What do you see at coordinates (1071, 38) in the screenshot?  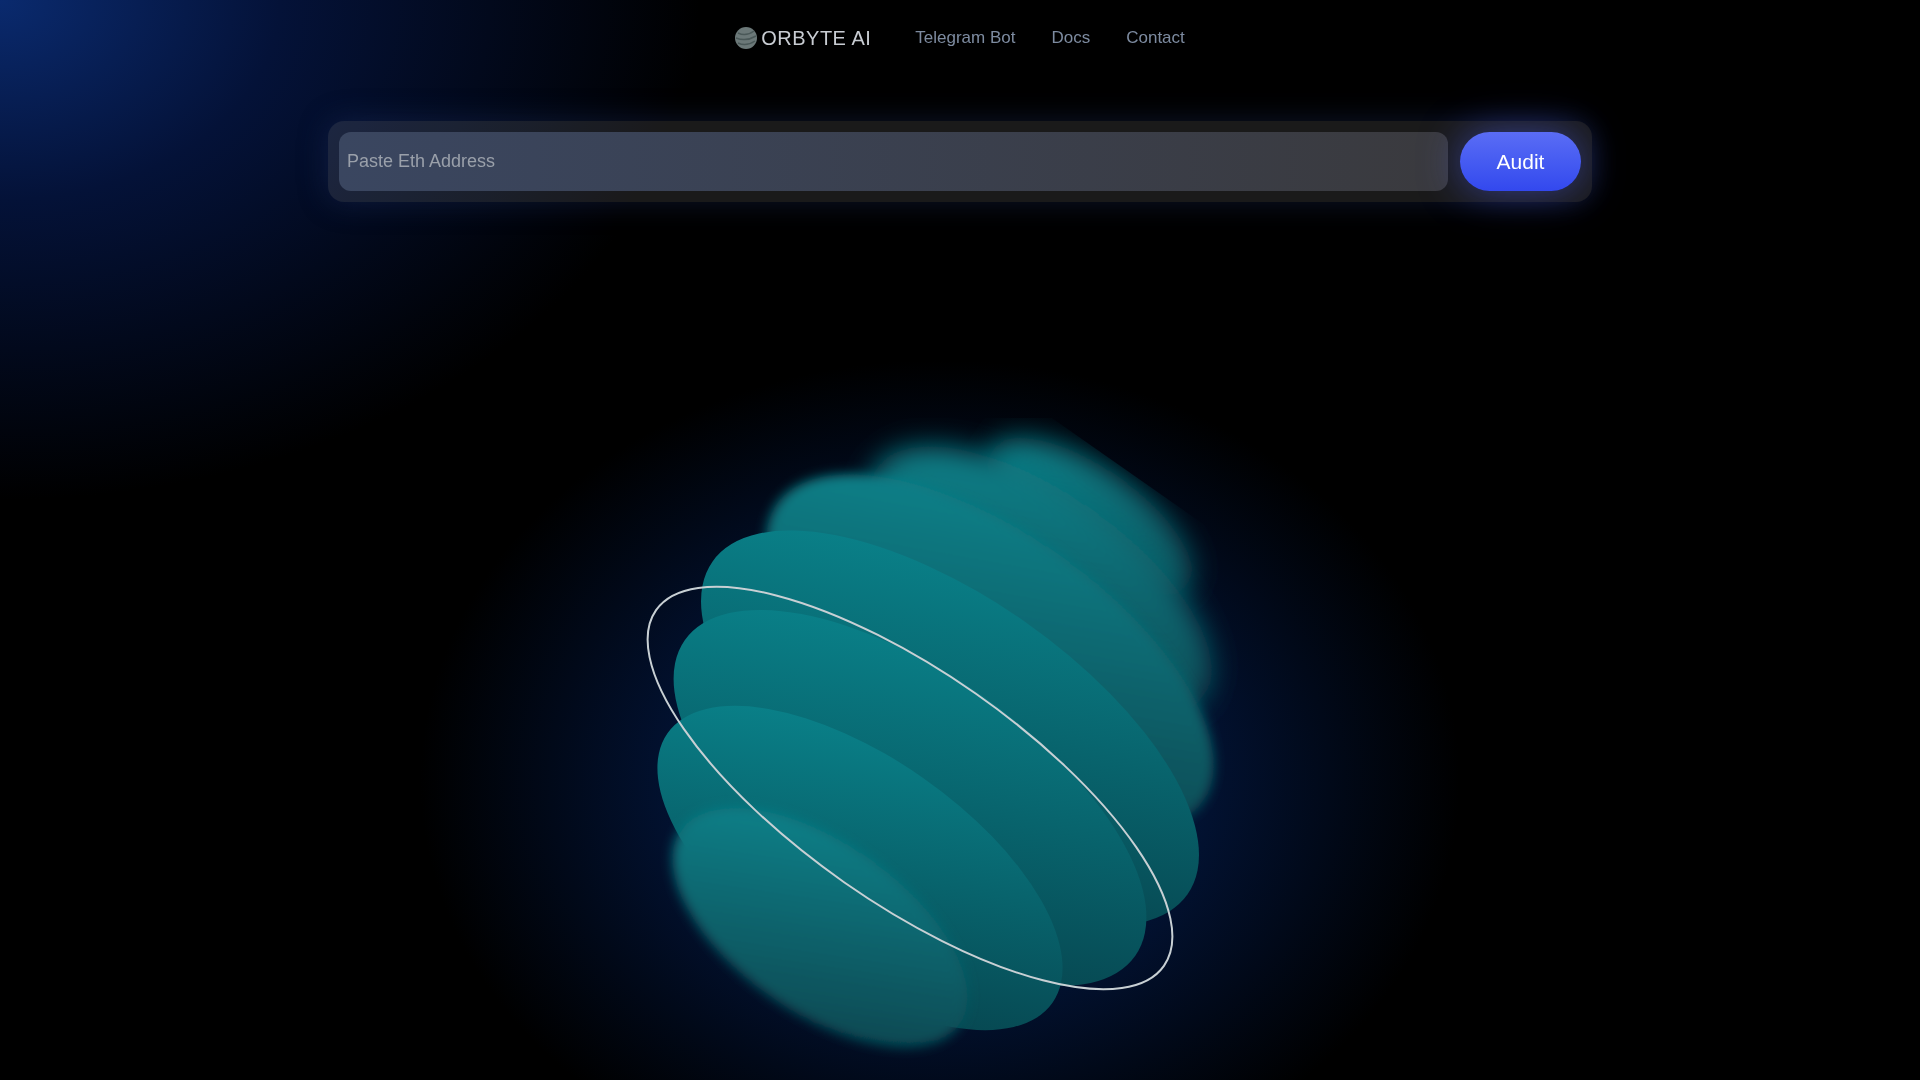 I see `nav-link: Docs` at bounding box center [1071, 38].